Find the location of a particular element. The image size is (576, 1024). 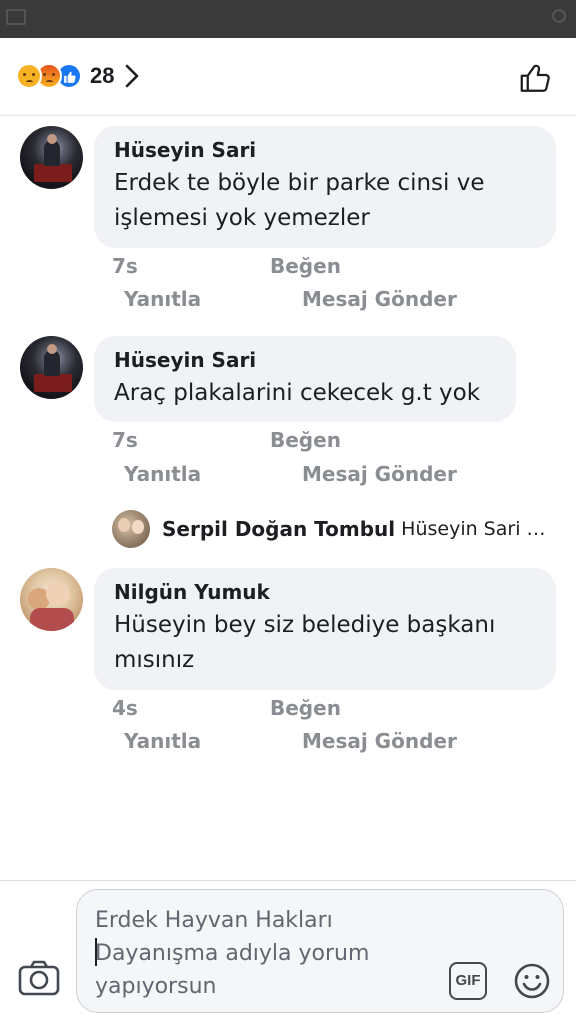

comment-time: 4s is located at coordinates (125, 708).